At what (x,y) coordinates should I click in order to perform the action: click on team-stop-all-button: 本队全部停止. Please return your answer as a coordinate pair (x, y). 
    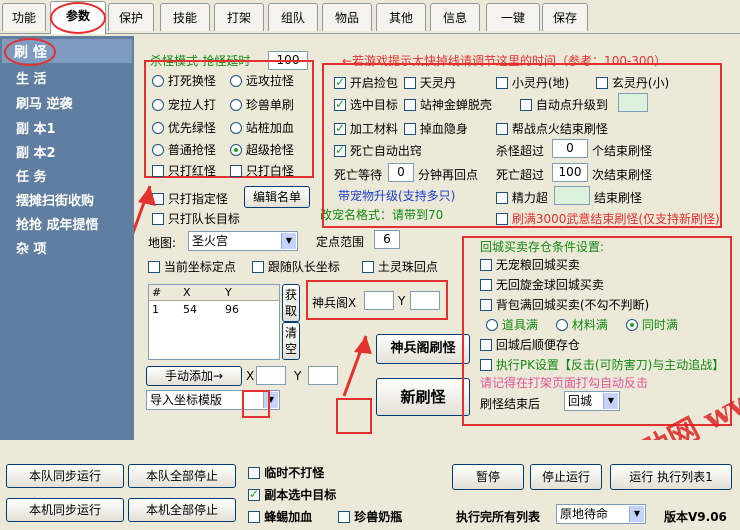
    Looking at the image, I should click on (182, 476).